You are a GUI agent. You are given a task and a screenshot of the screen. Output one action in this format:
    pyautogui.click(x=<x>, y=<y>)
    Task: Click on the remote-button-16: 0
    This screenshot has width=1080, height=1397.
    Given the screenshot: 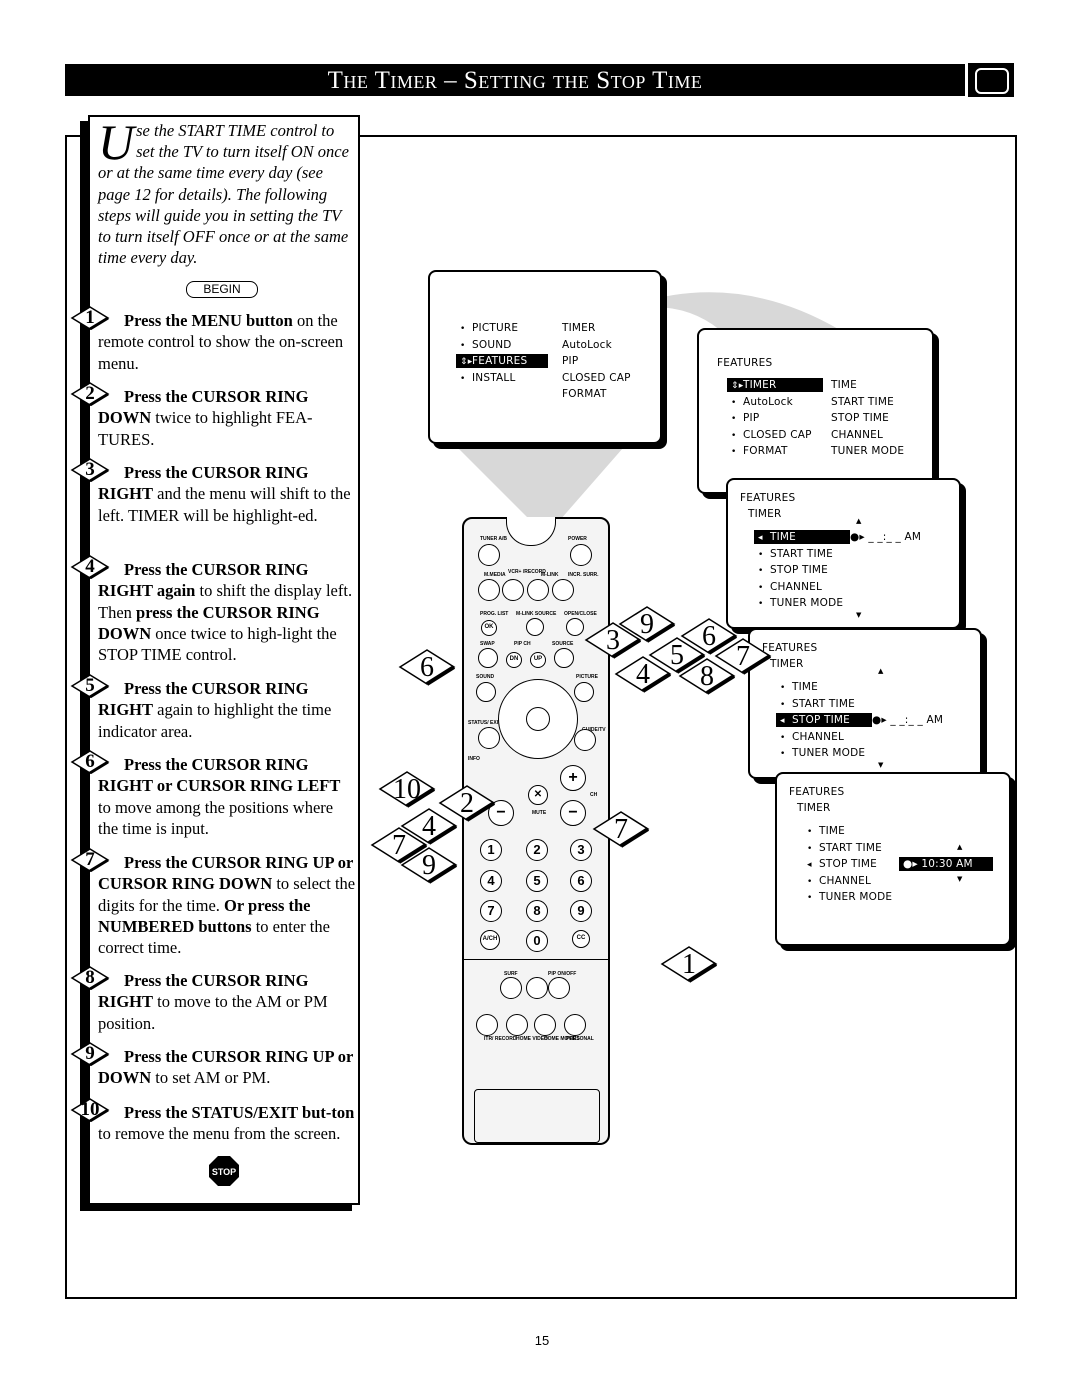 What is the action you would take?
    pyautogui.click(x=537, y=941)
    